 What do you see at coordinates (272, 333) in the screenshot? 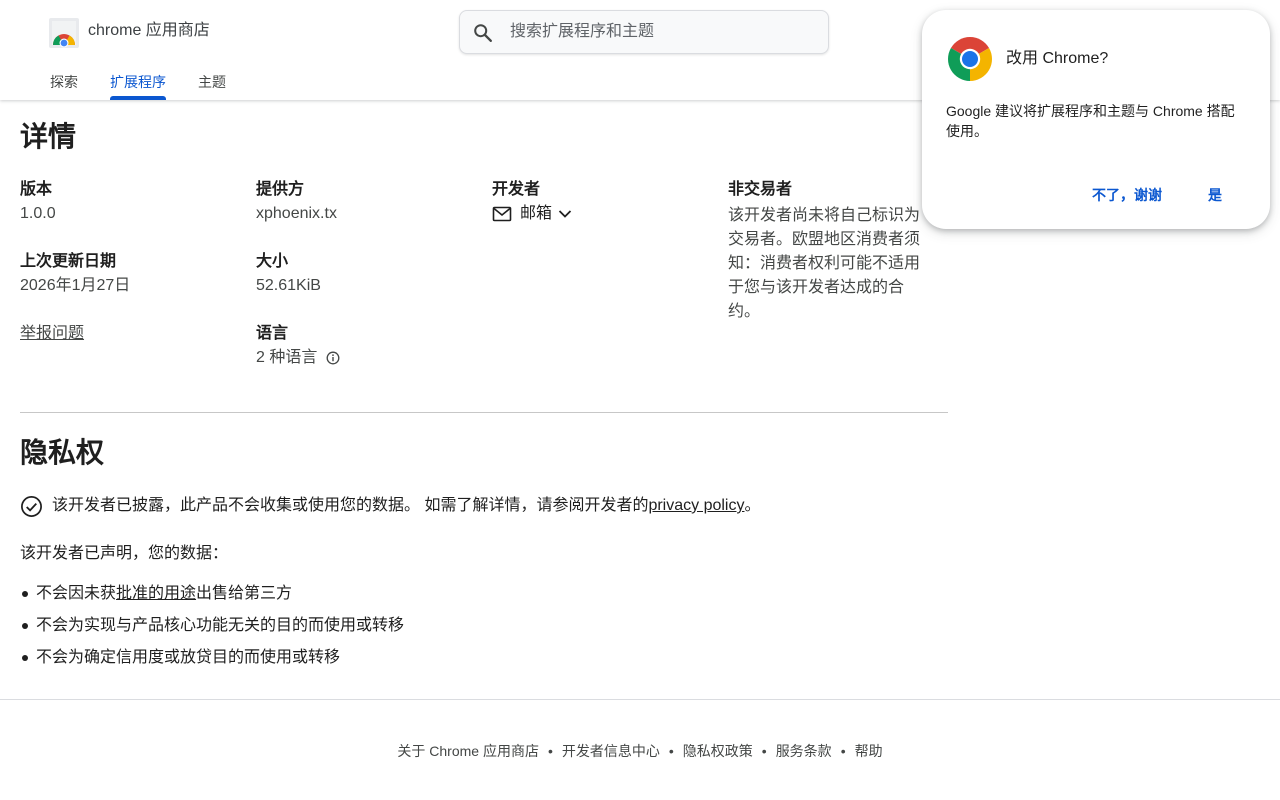
I see `language-label: 语言` at bounding box center [272, 333].